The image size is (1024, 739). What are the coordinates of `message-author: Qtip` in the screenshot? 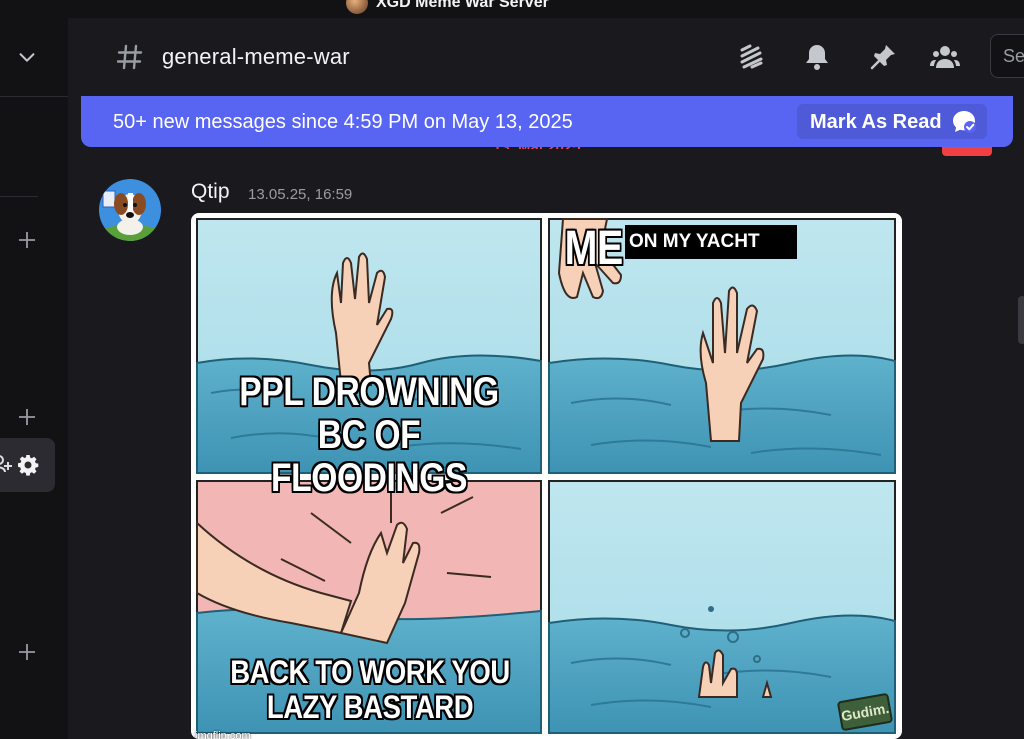 It's located at (210, 192).